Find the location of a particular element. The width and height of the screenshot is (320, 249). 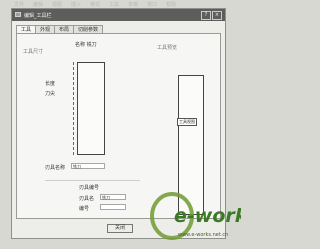

app-icon is located at coordinates (18, 14).